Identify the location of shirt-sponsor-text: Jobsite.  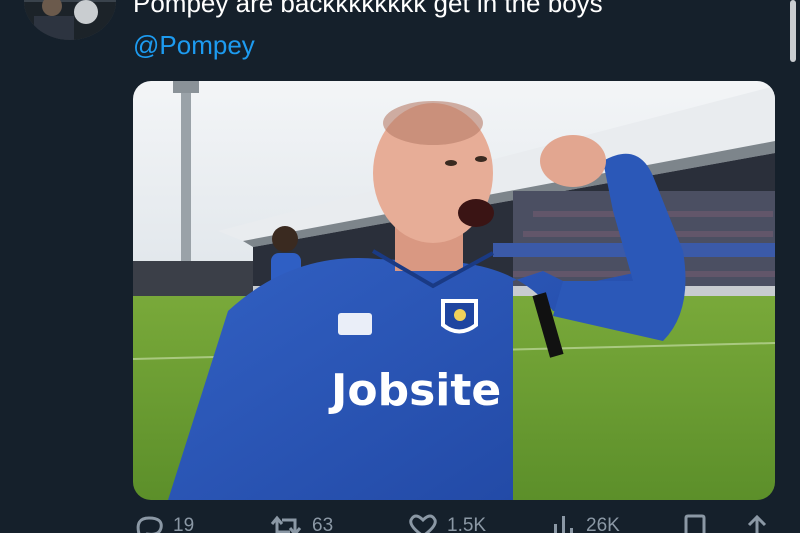
(414, 390).